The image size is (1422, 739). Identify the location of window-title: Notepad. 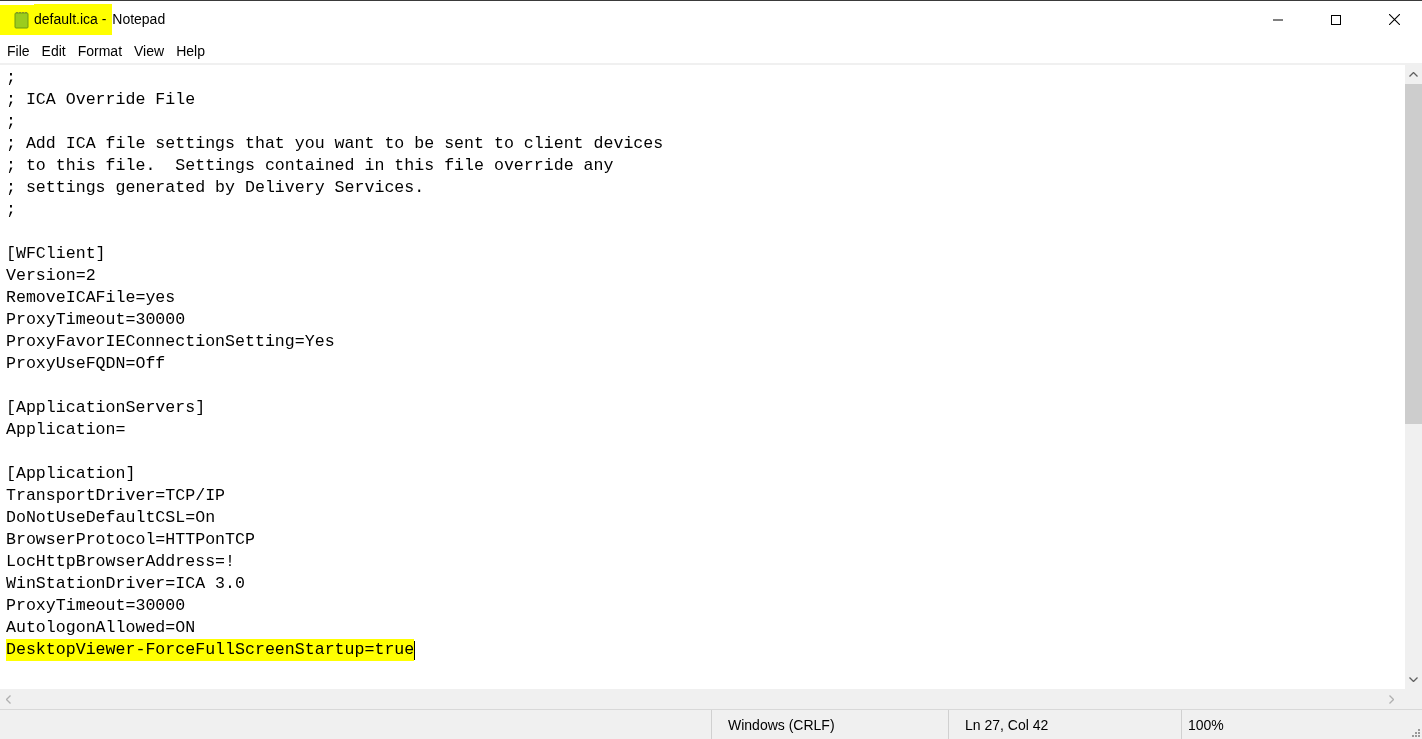
(139, 19).